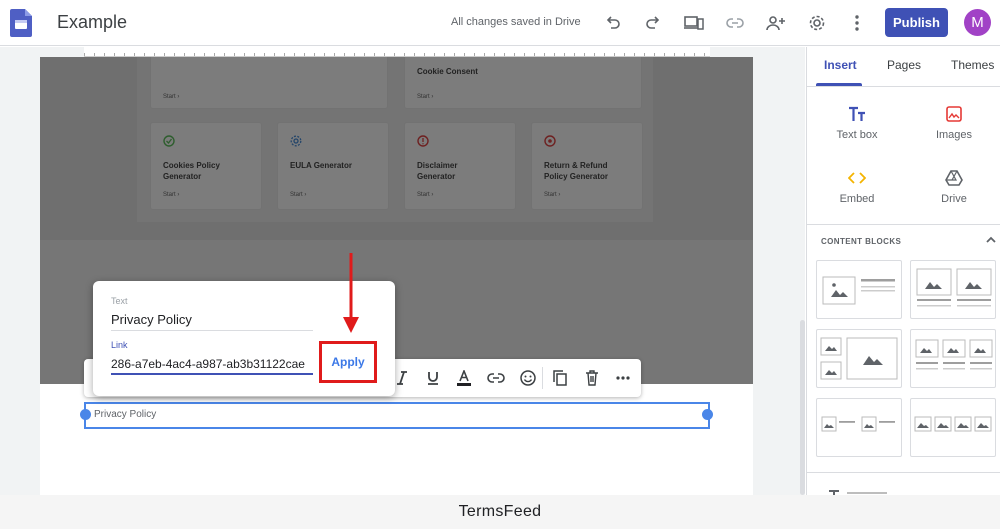 This screenshot has width=1000, height=529. I want to click on insert-drive: Drive, so click(952, 194).